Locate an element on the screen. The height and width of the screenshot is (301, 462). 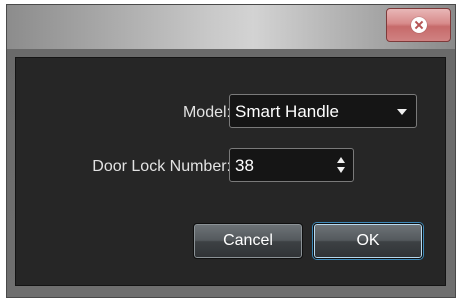
ok-button: OK is located at coordinates (368, 241).